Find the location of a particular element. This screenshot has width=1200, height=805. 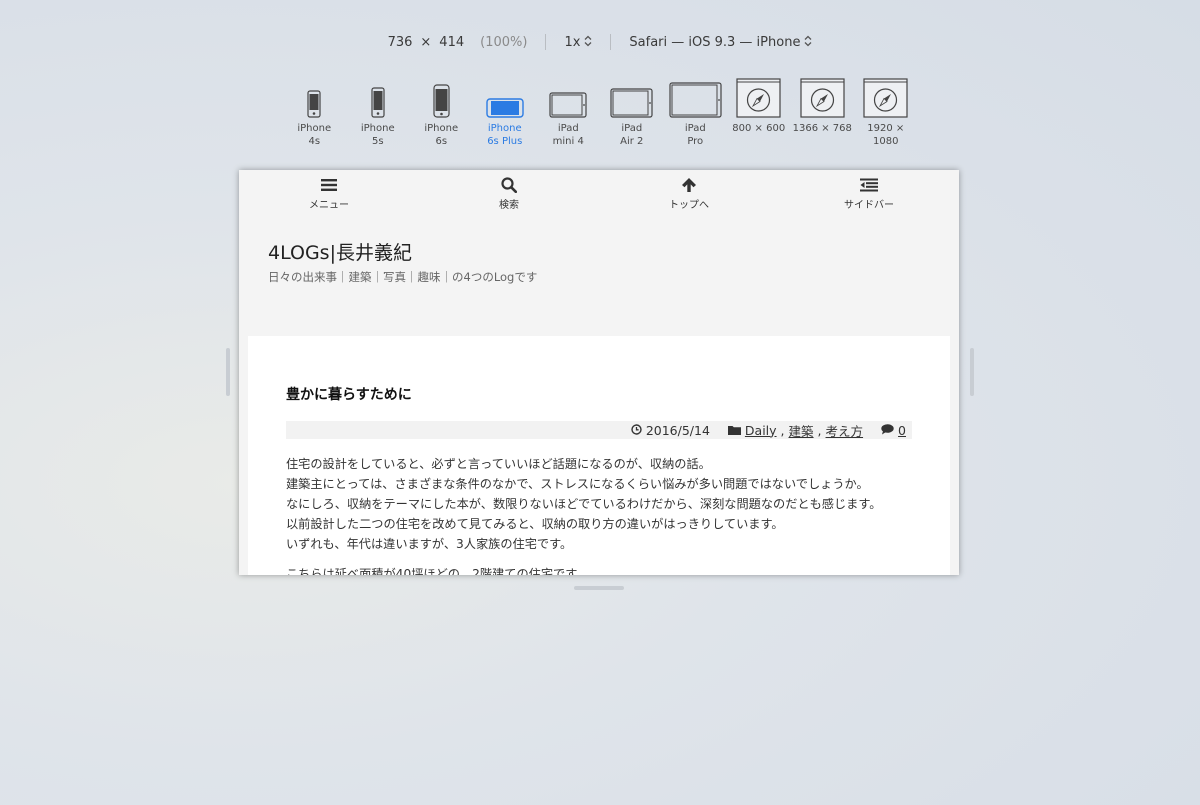

viewport-width: 736 is located at coordinates (400, 42).